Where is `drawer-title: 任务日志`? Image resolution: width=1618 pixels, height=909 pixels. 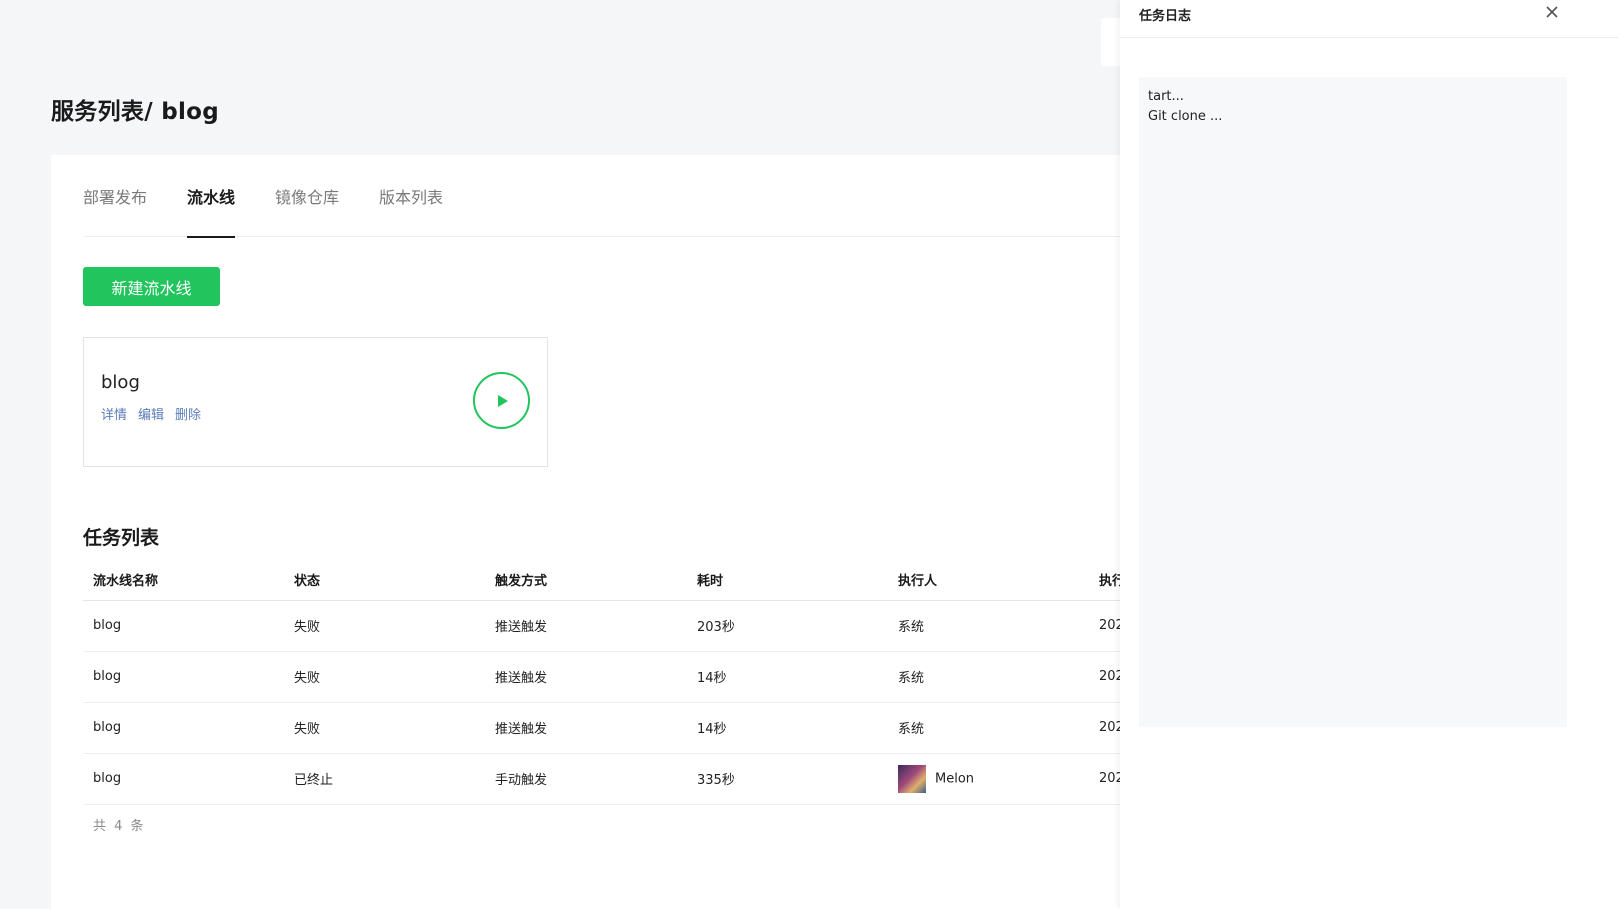 drawer-title: 任务日志 is located at coordinates (1165, 16).